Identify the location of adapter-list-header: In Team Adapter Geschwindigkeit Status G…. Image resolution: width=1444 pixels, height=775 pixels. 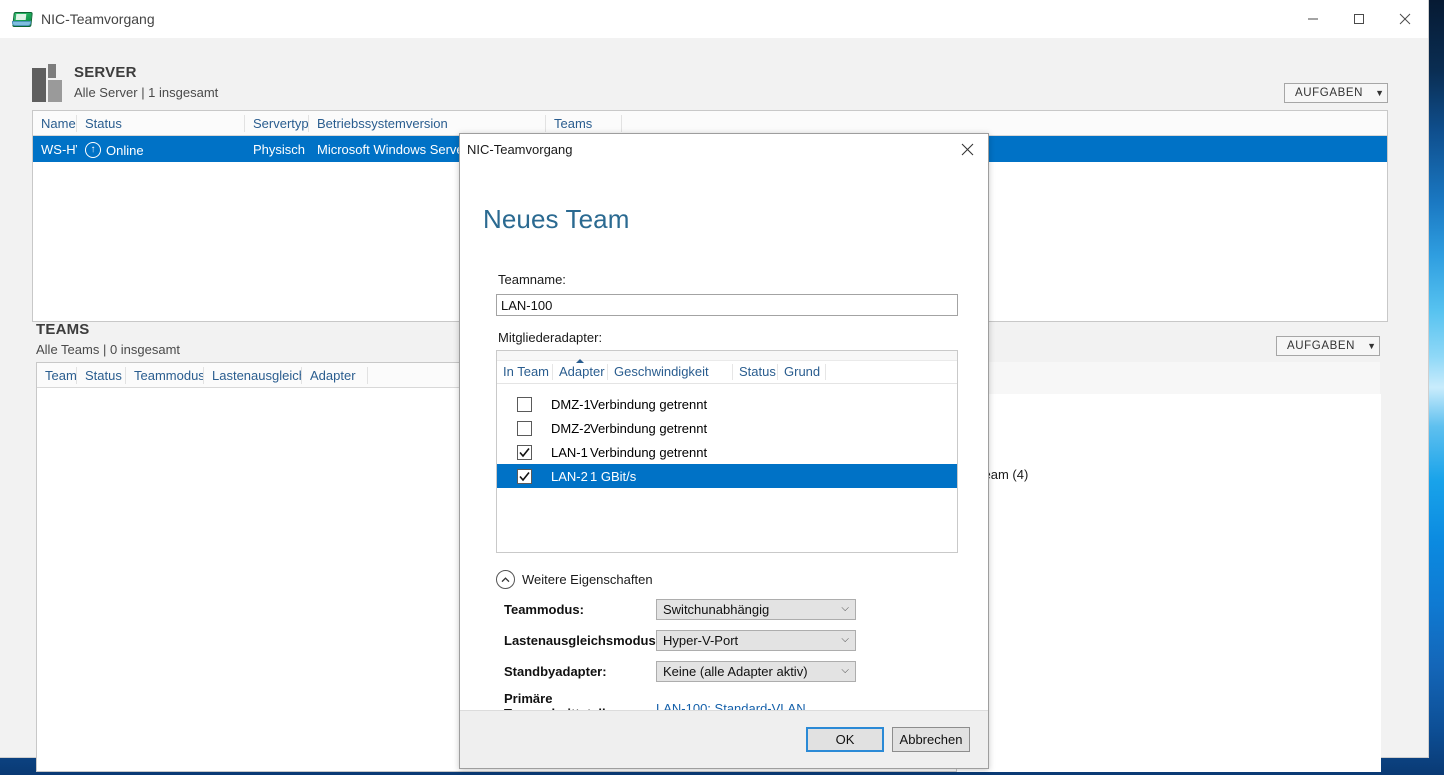
(727, 371).